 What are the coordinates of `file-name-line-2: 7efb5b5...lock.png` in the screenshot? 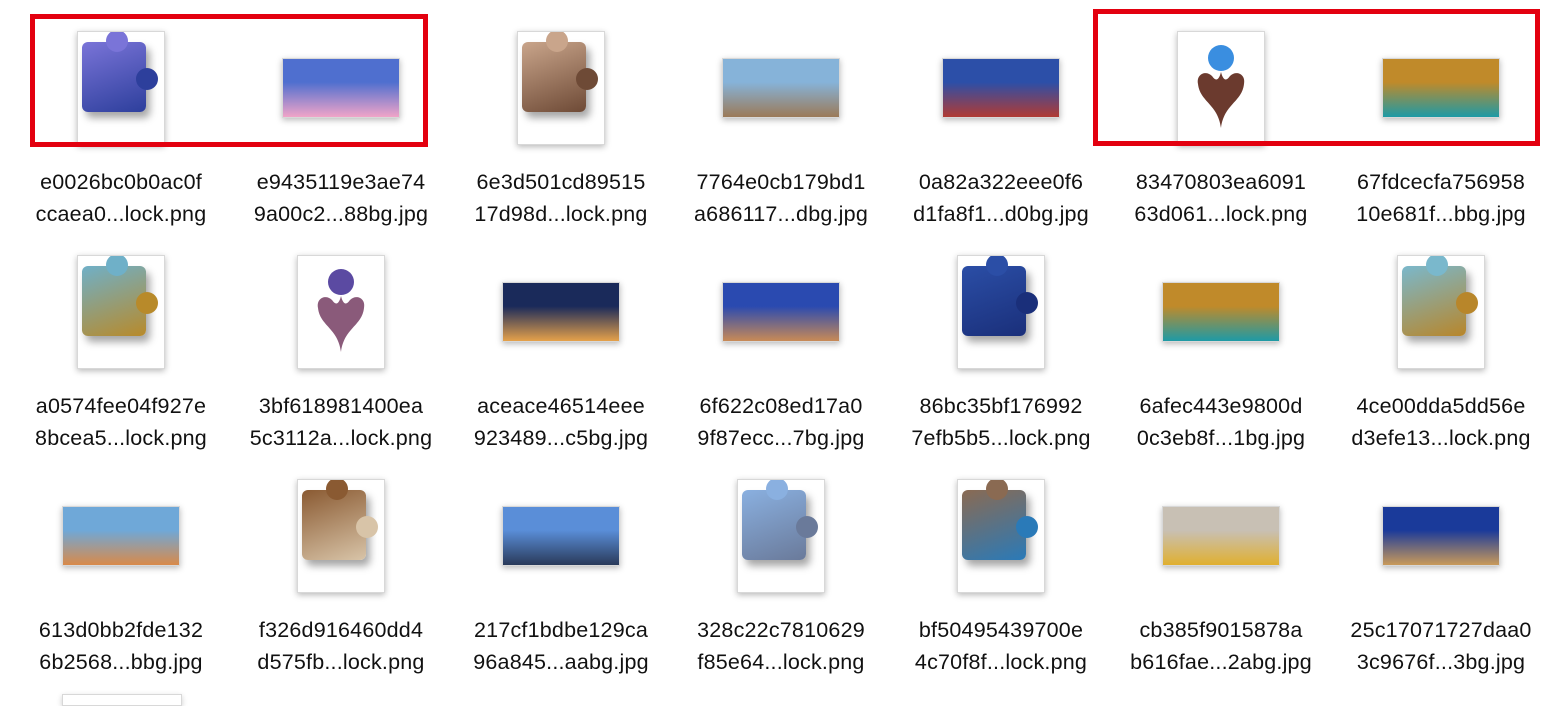 It's located at (1001, 438).